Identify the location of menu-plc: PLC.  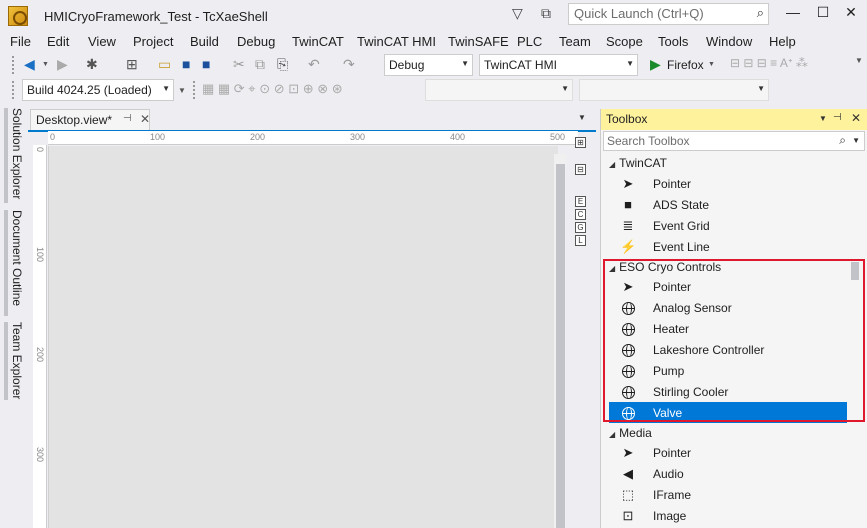
(529, 41).